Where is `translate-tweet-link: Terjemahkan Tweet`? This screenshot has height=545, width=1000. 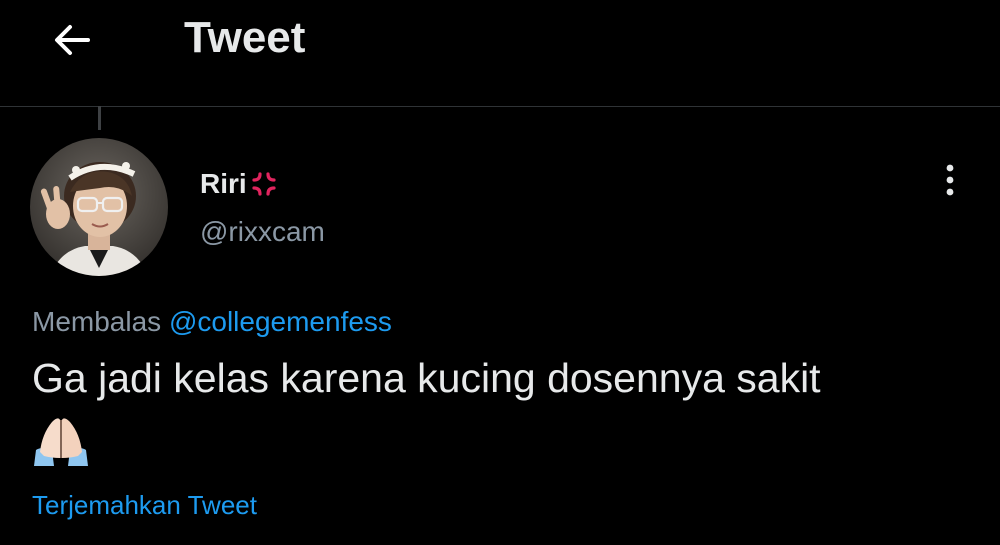
translate-tweet-link: Terjemahkan Tweet is located at coordinates (144, 505).